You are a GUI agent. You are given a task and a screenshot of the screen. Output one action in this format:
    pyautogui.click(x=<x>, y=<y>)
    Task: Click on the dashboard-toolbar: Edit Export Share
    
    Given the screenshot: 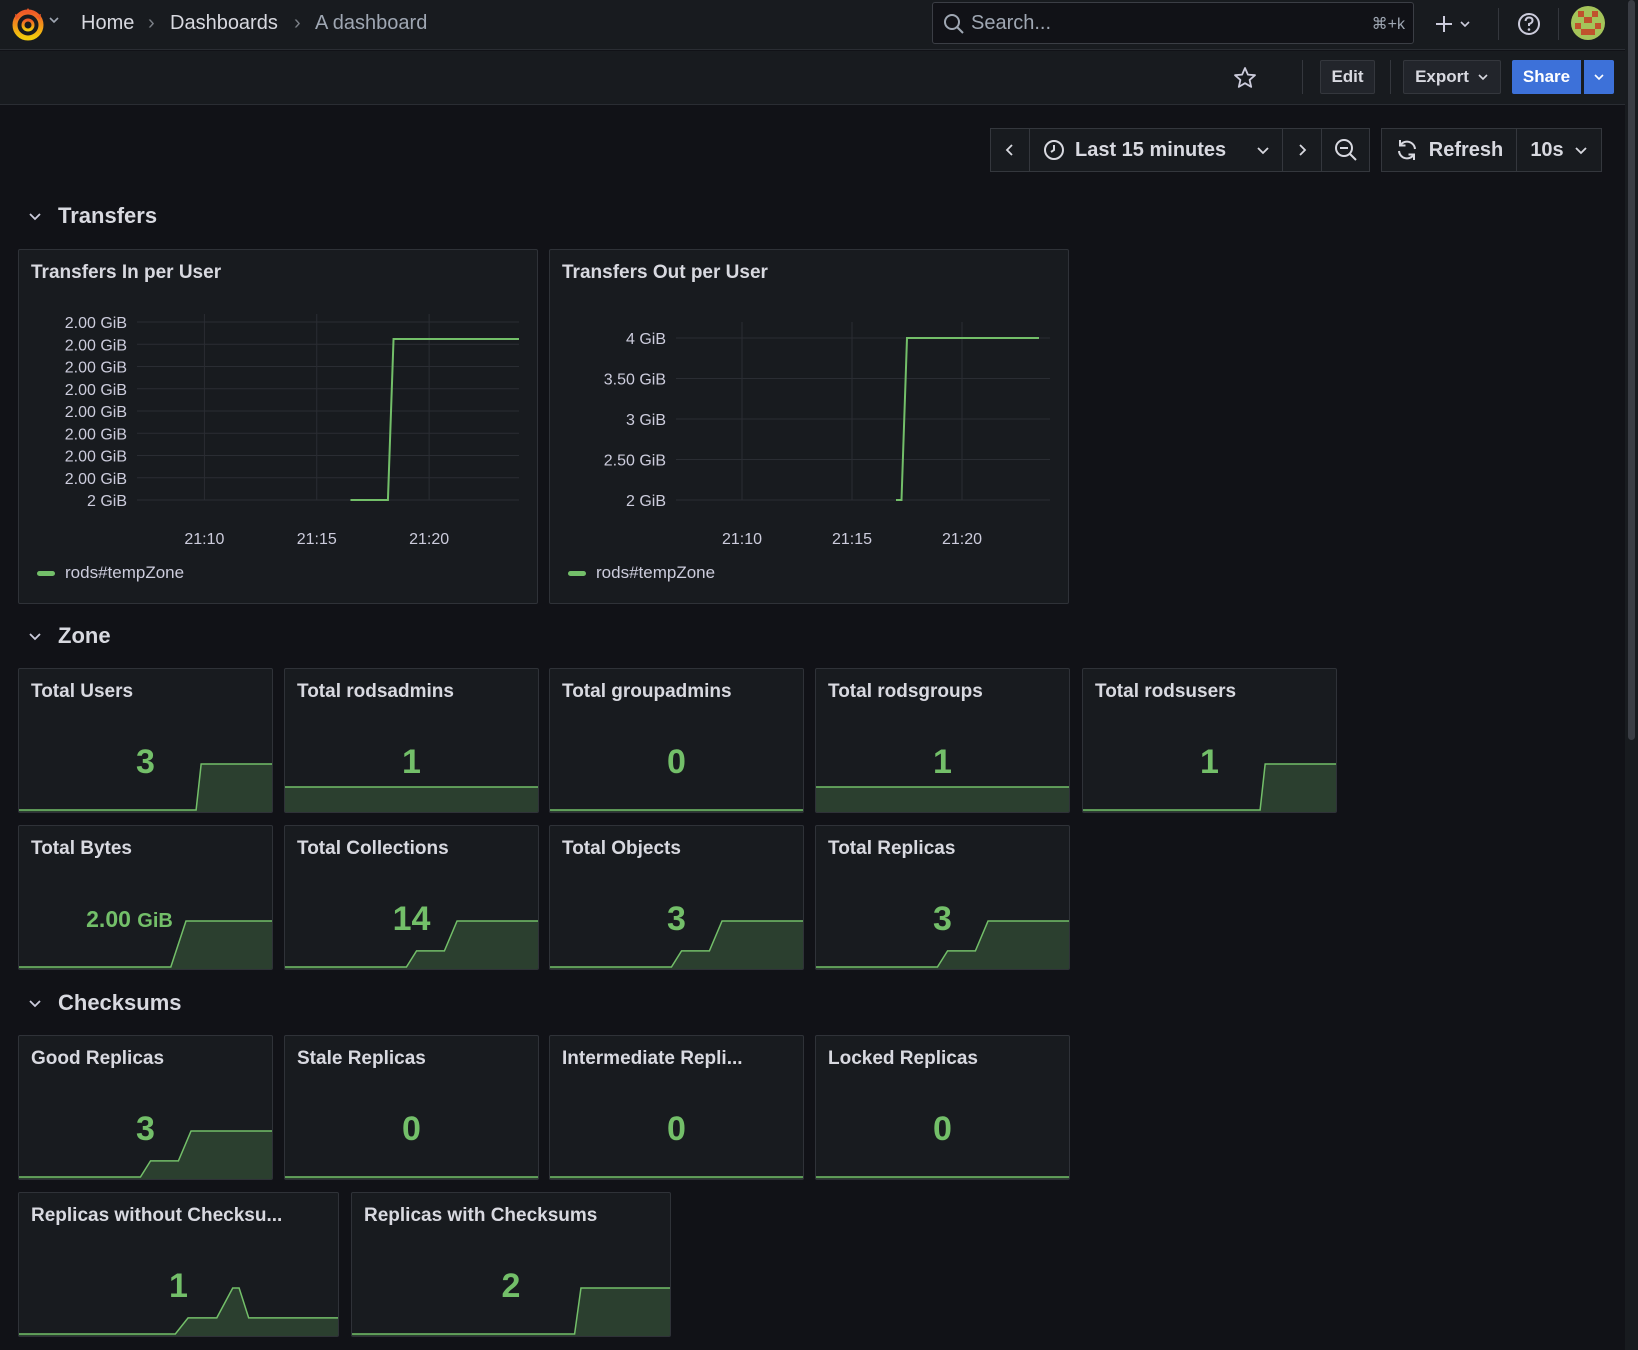 What is the action you would take?
    pyautogui.click(x=812, y=78)
    